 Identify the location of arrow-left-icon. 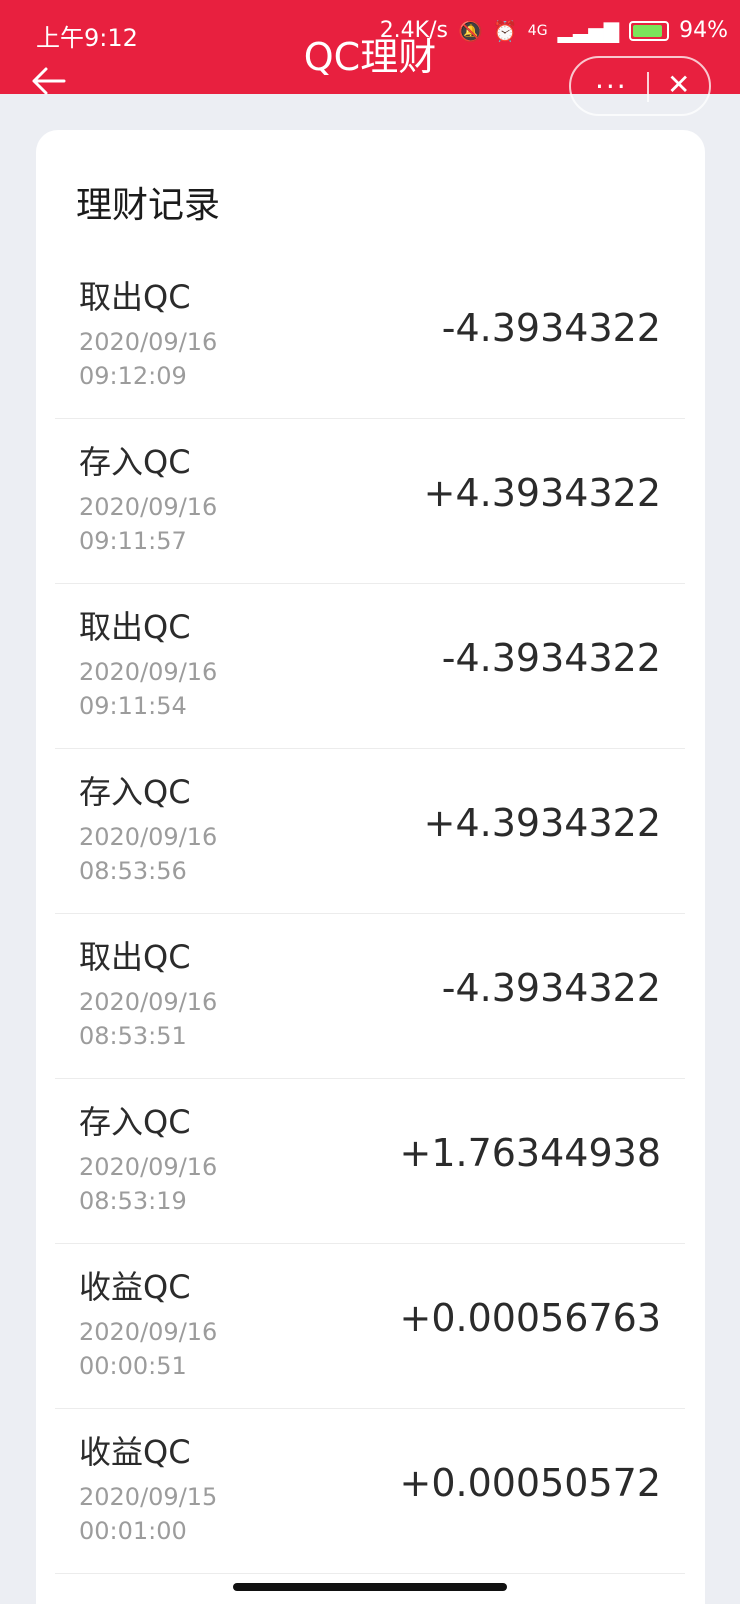
(48, 81).